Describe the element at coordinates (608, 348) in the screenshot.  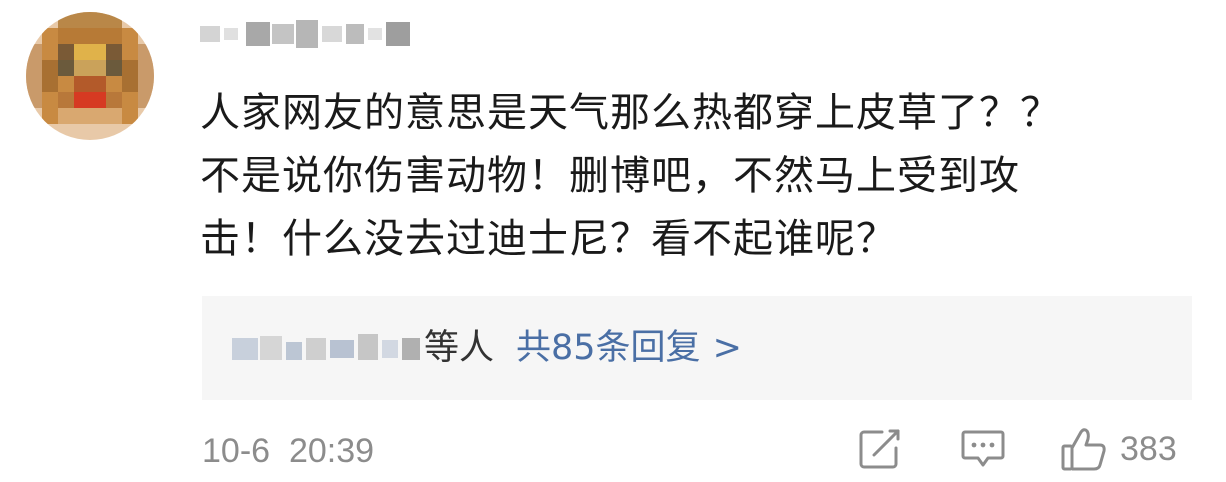
I see `reply-count-link: 共85条回复` at that location.